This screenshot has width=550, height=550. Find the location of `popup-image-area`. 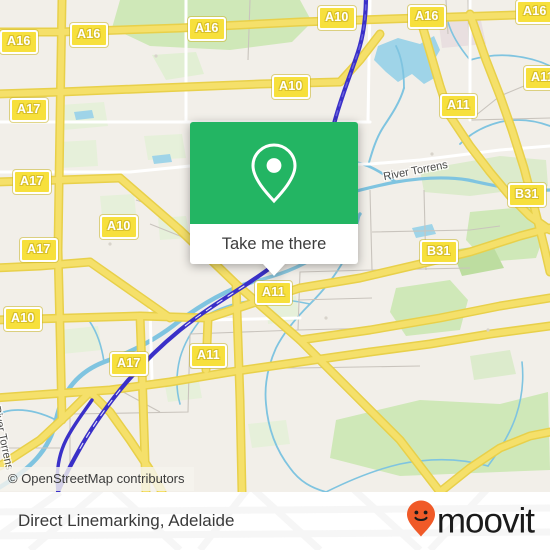

popup-image-area is located at coordinates (274, 173).